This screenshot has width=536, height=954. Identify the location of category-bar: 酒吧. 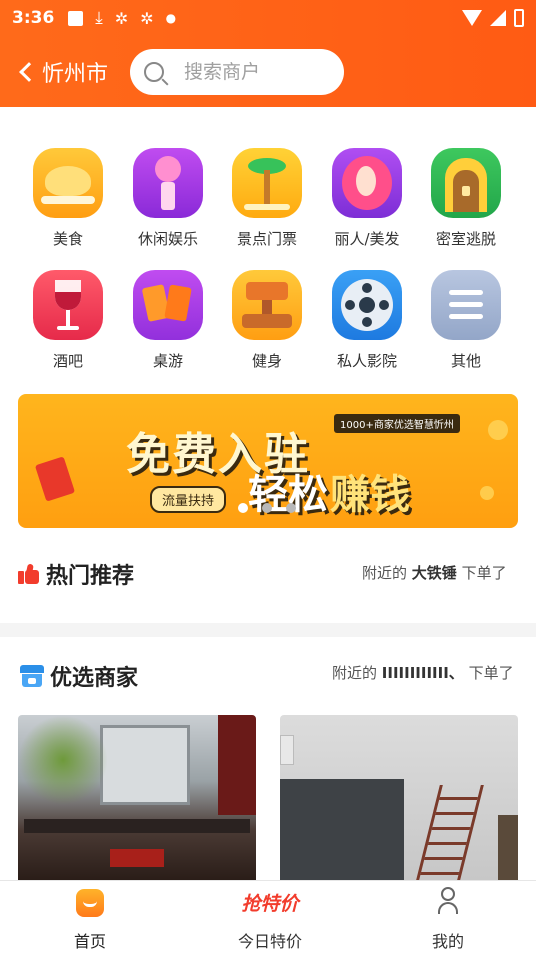
(68, 320).